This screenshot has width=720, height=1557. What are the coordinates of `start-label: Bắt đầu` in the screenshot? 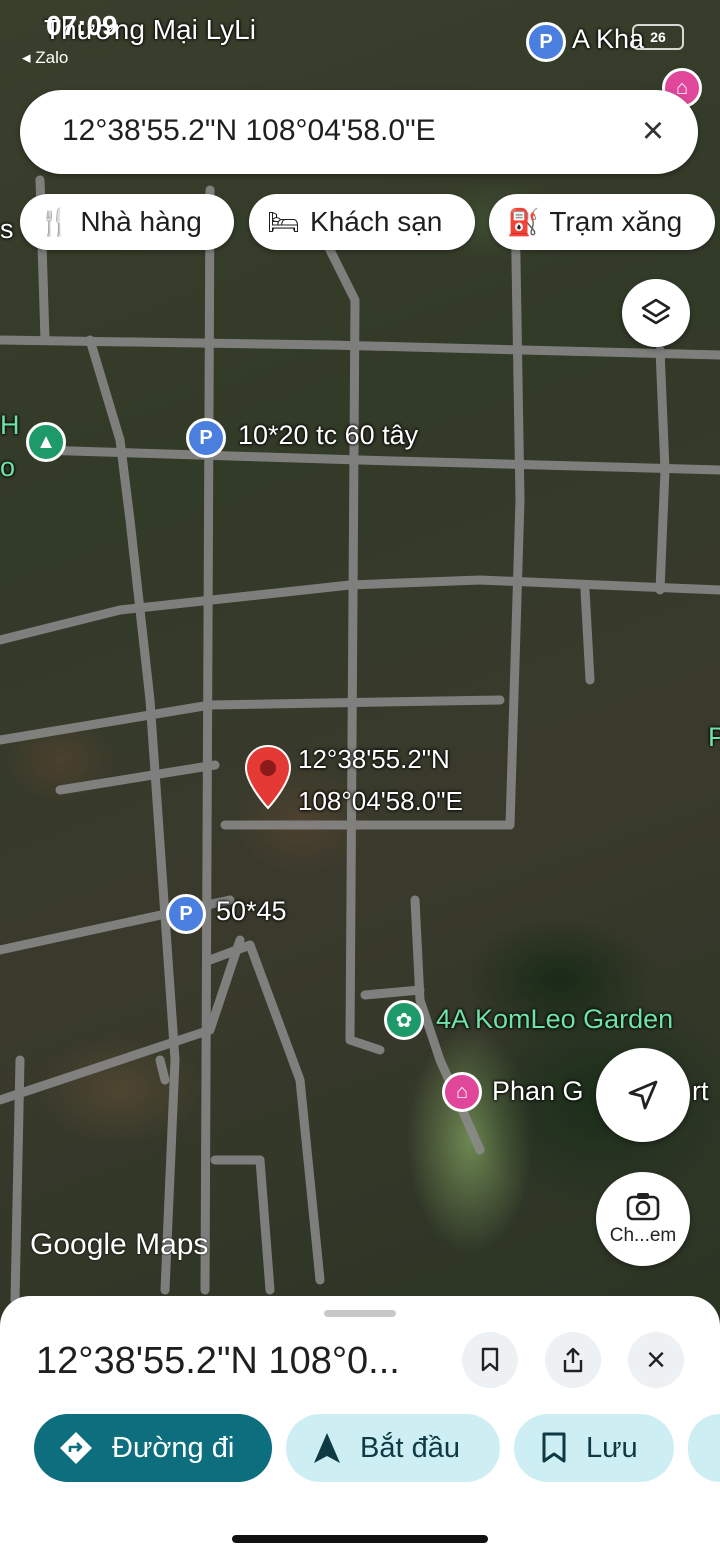 It's located at (410, 1447).